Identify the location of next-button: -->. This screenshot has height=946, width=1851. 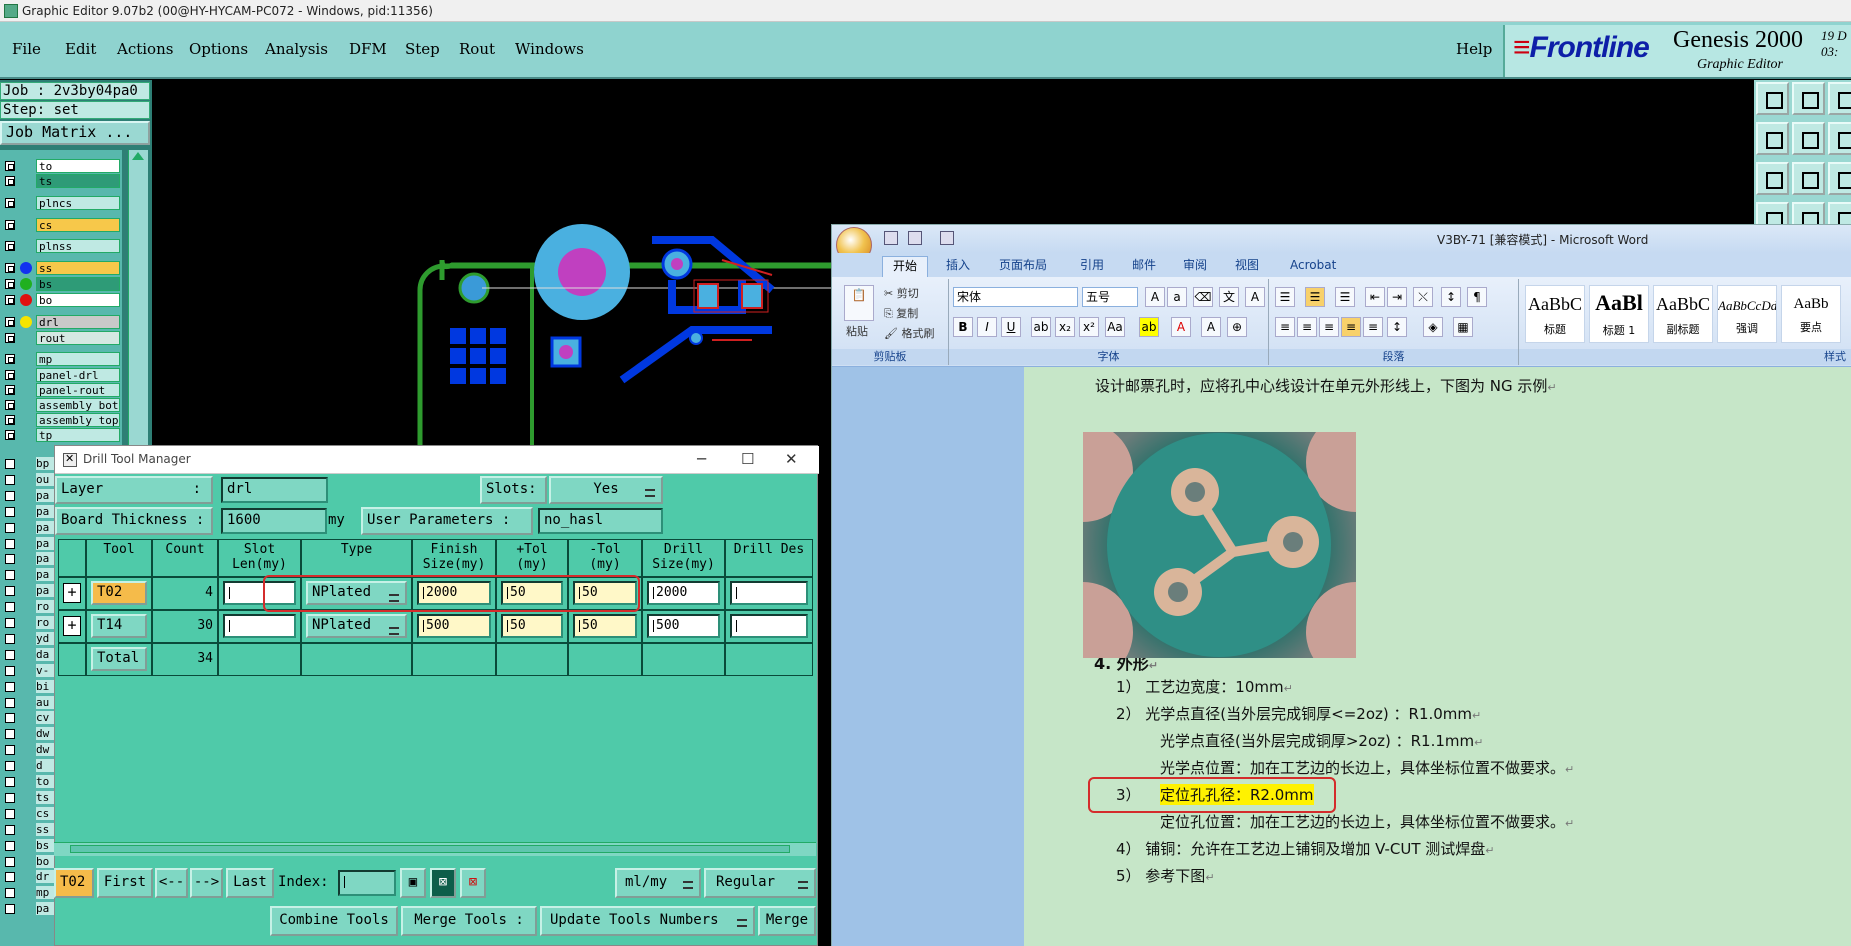
(206, 883).